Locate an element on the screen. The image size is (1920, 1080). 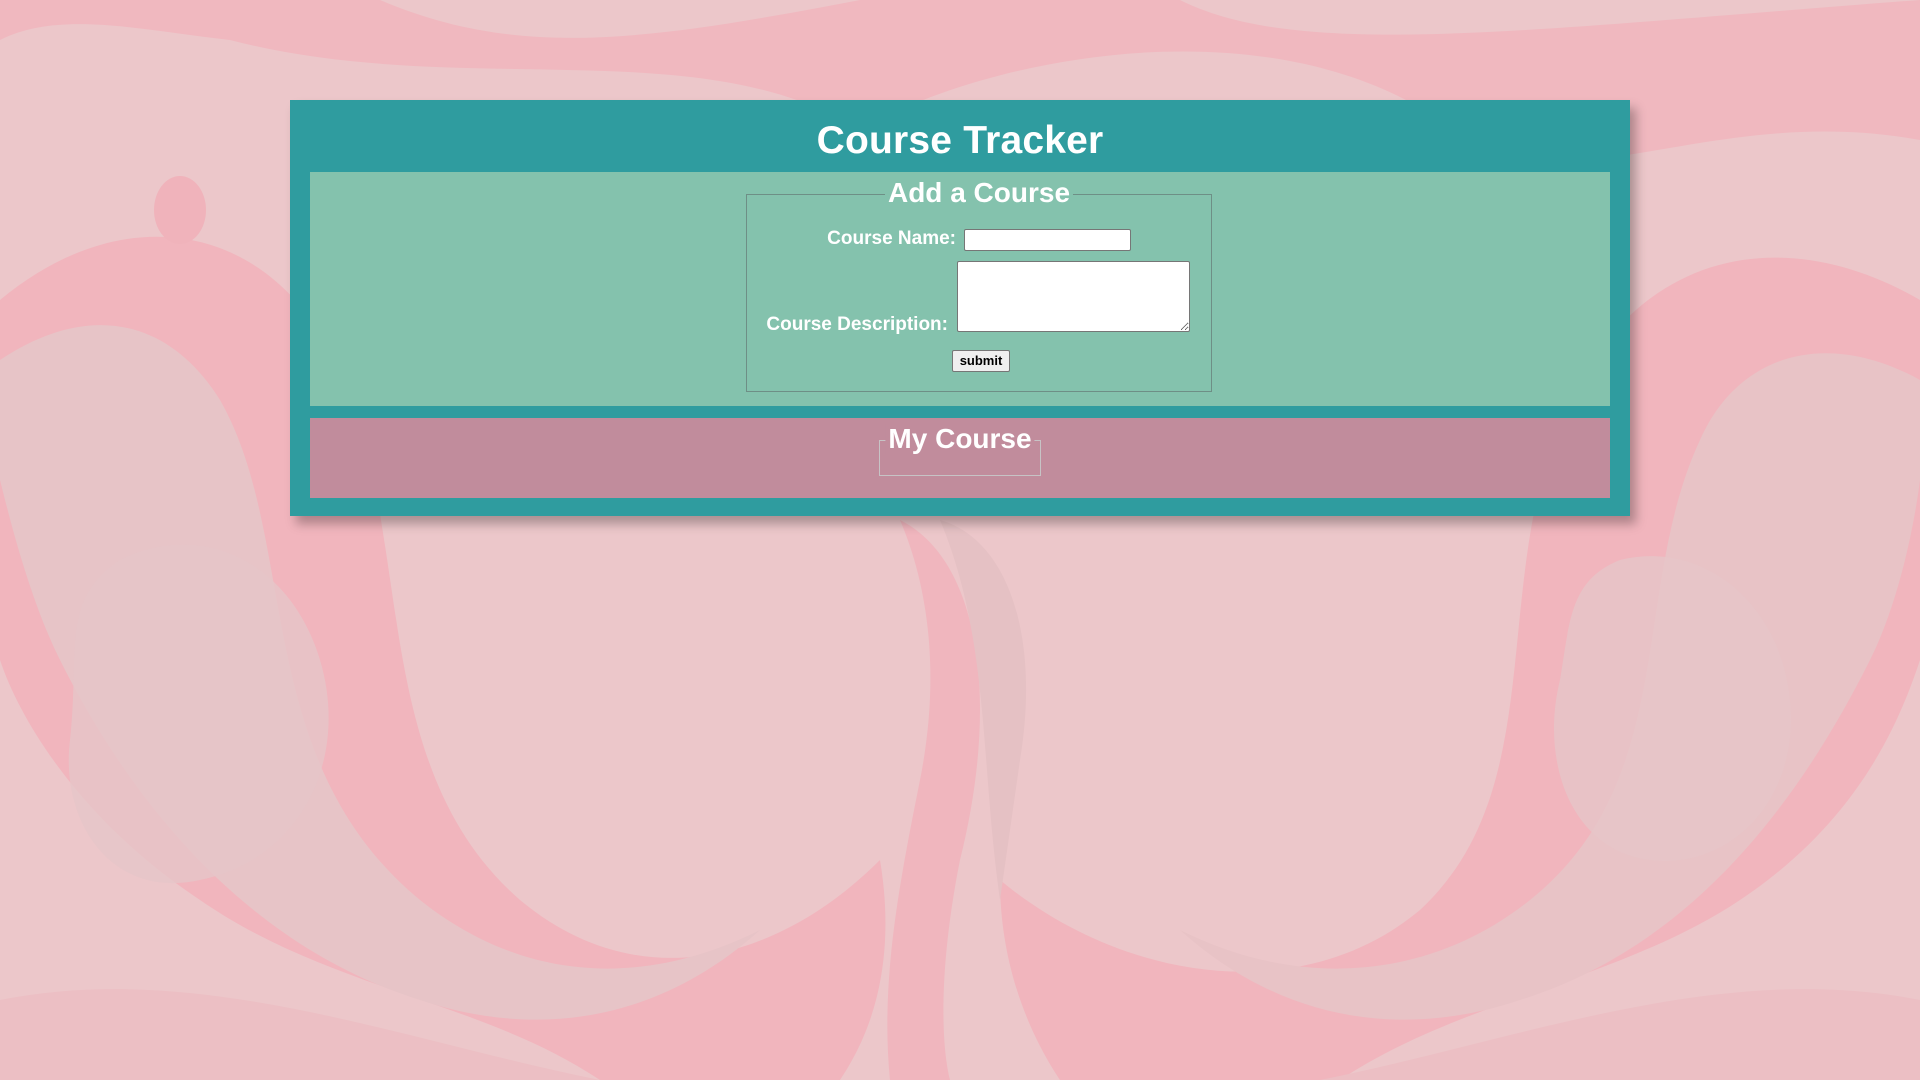
my-course-fieldset: My Course is located at coordinates (960, 450).